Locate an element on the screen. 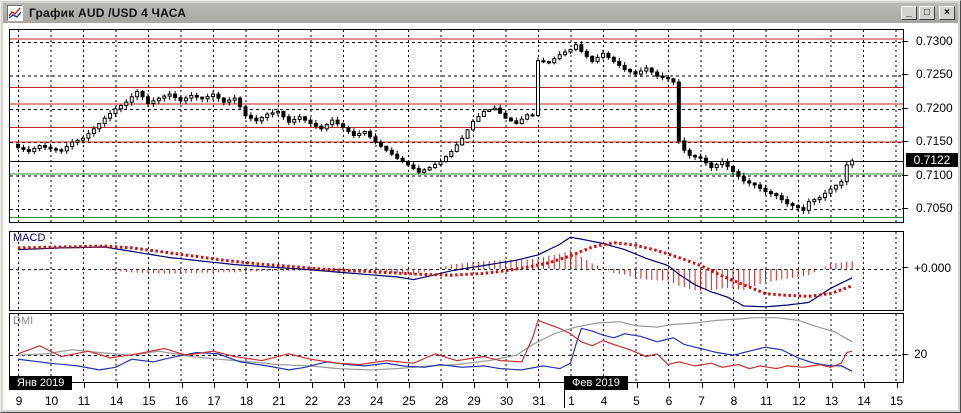 This screenshot has width=961, height=413. macd-label: MACD is located at coordinates (29, 238).